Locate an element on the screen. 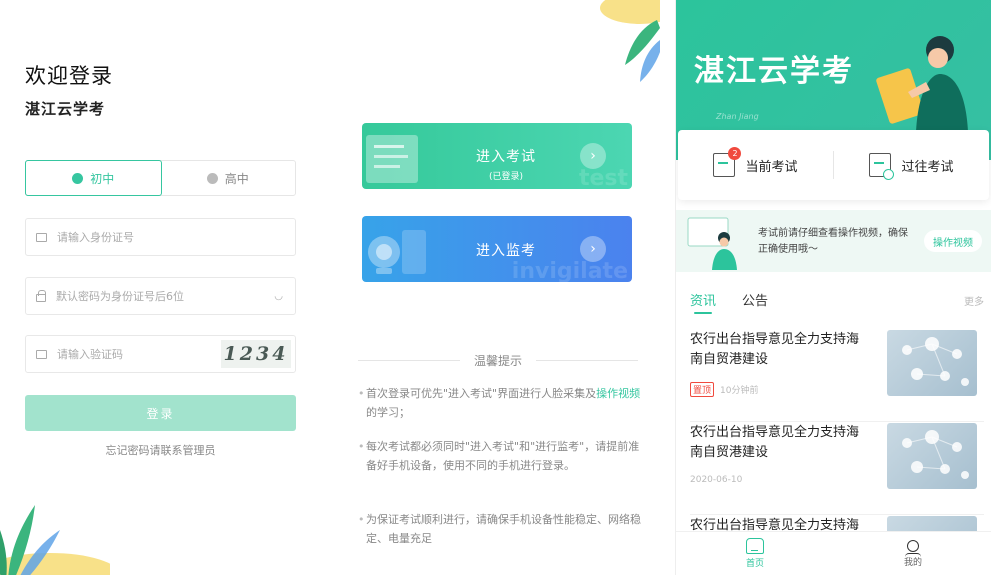  home-icon is located at coordinates (755, 546).